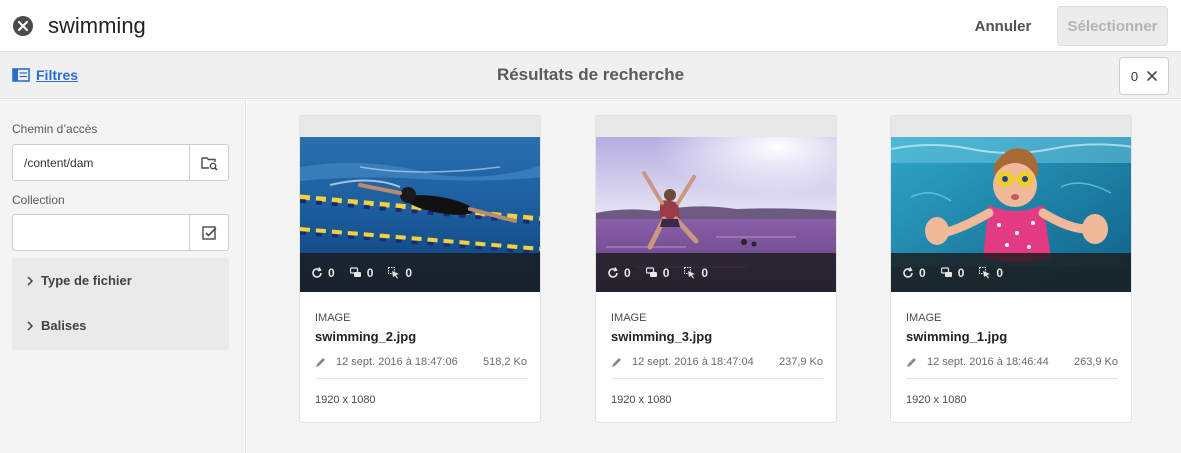  Describe the element at coordinates (55, 129) in the screenshot. I see `path-label: Chemin d’accès` at that location.